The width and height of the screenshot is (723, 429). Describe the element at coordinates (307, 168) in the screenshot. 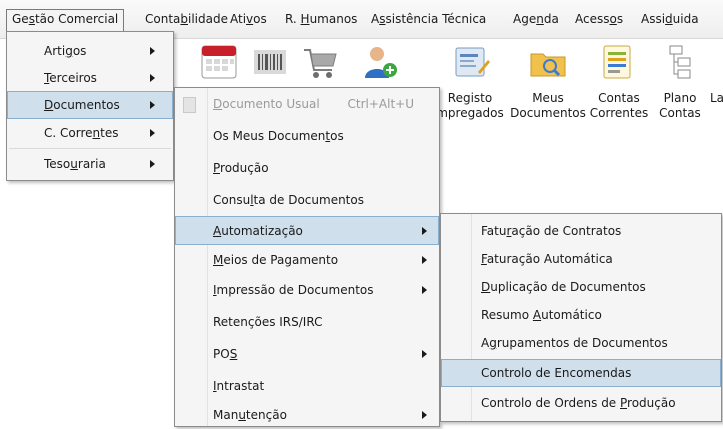

I see `menu-item-producao: Produção` at that location.